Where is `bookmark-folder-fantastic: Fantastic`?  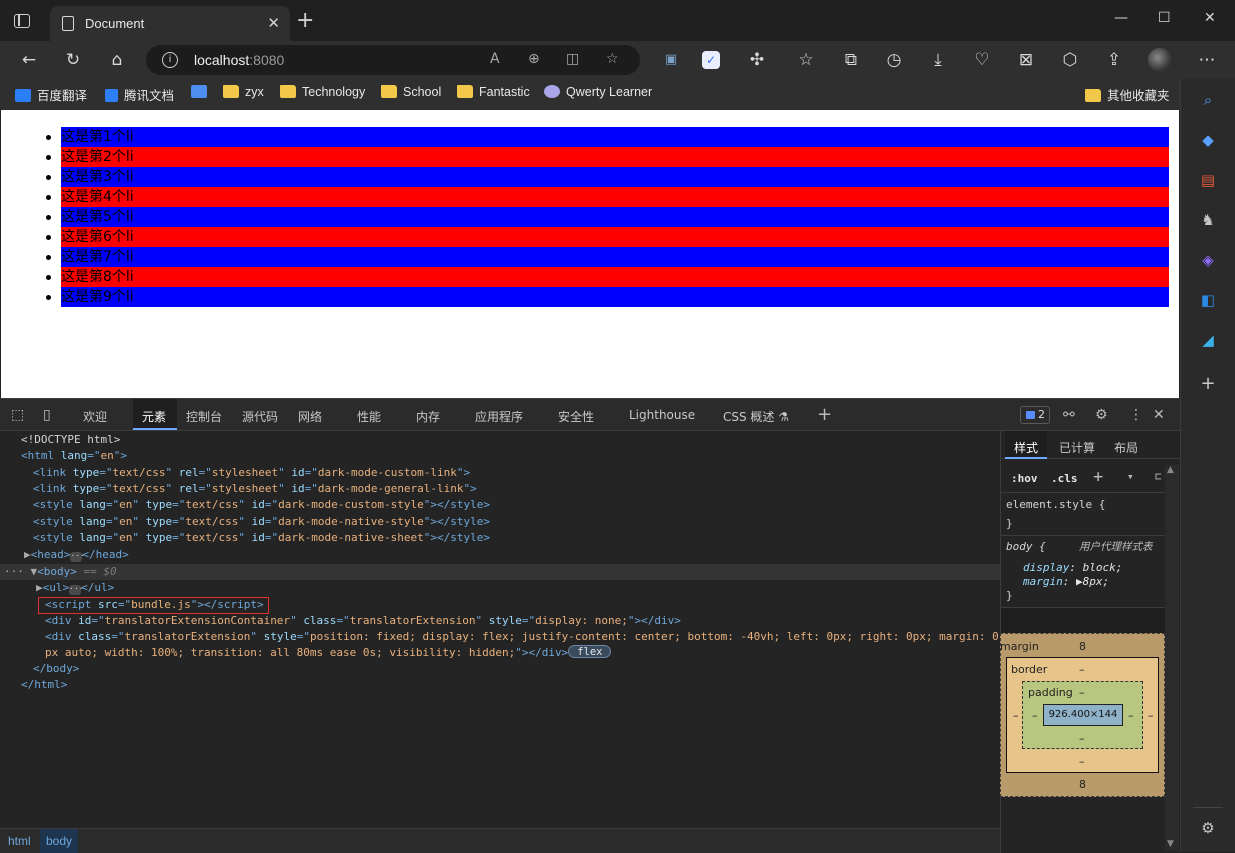
bookmark-folder-fantastic: Fantastic is located at coordinates (493, 94).